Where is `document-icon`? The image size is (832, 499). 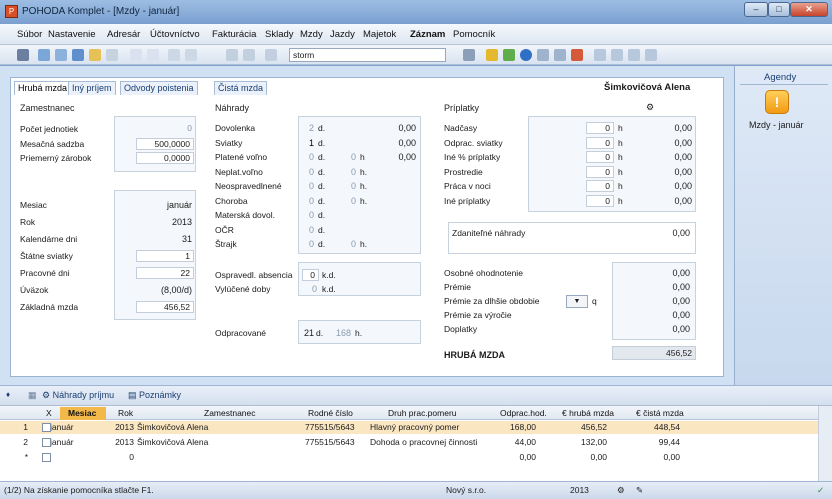
document-icon is located at coordinates (560, 55).